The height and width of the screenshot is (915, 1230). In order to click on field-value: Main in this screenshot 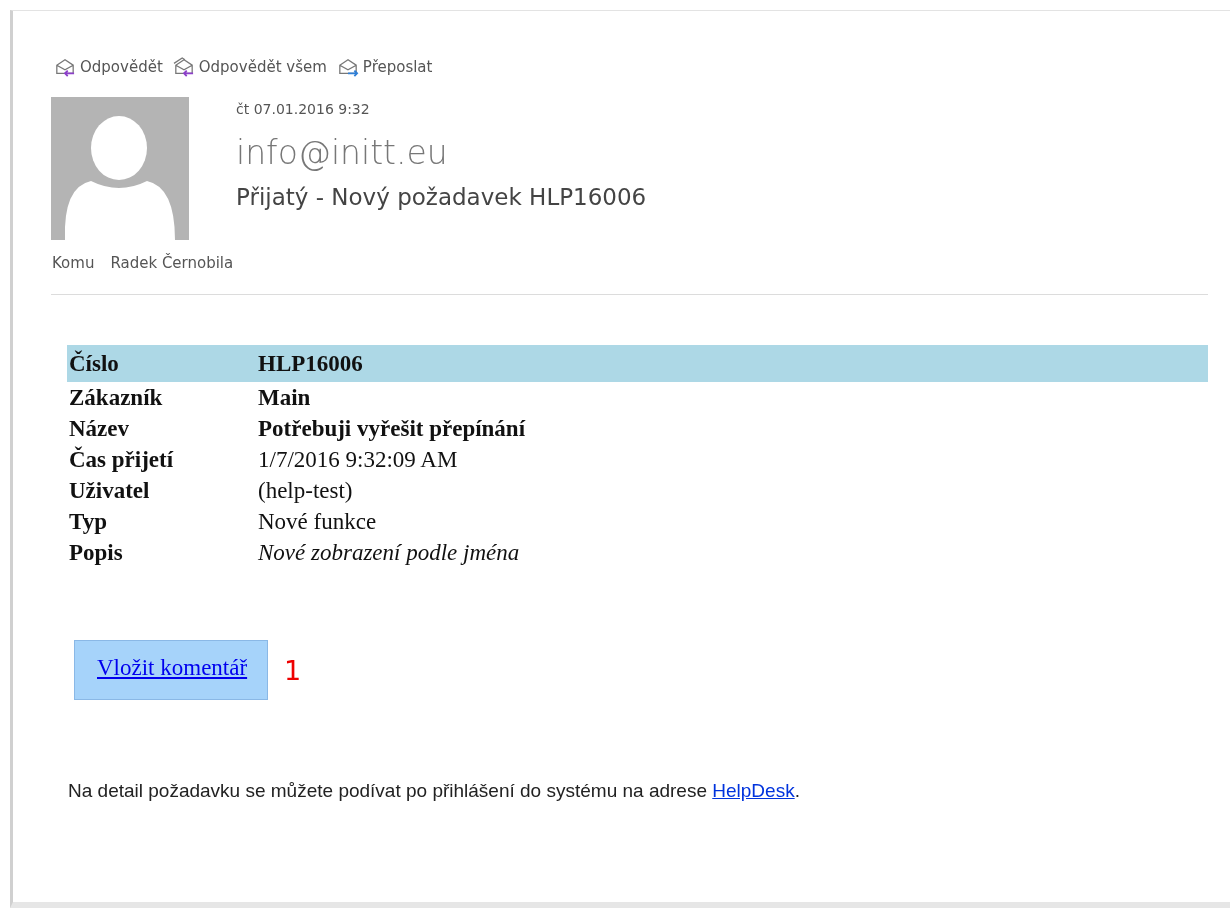, I will do `click(284, 397)`.